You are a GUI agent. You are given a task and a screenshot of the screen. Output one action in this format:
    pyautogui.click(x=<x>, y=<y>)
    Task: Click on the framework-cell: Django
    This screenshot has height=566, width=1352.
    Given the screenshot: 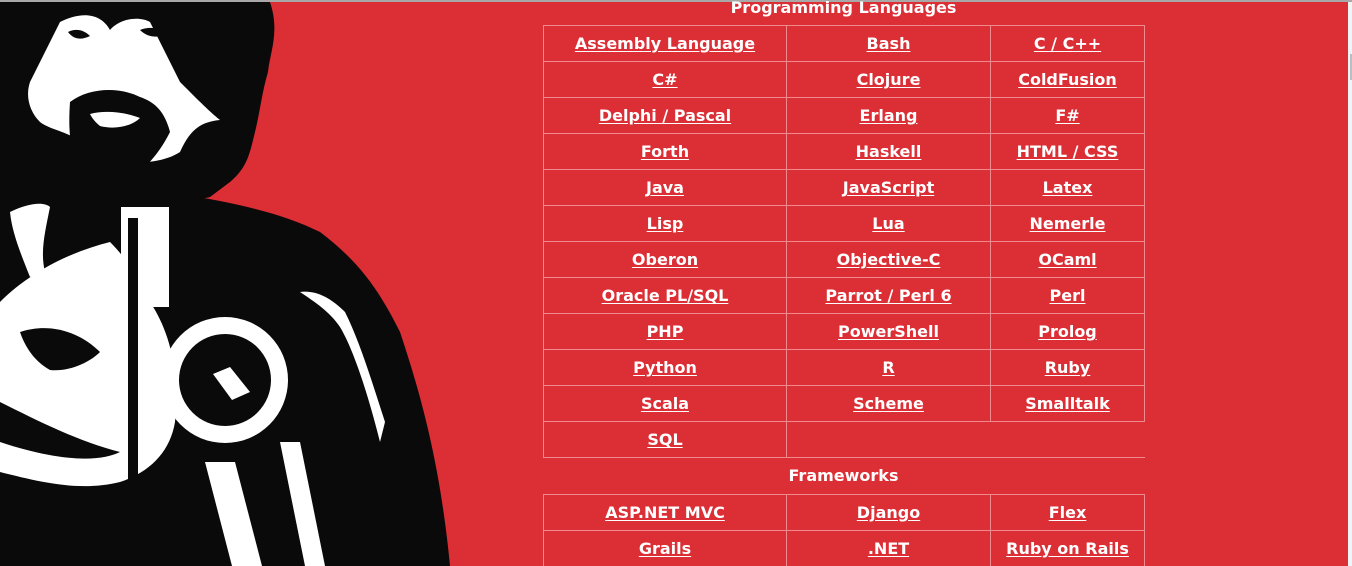 What is the action you would take?
    pyautogui.click(x=888, y=512)
    